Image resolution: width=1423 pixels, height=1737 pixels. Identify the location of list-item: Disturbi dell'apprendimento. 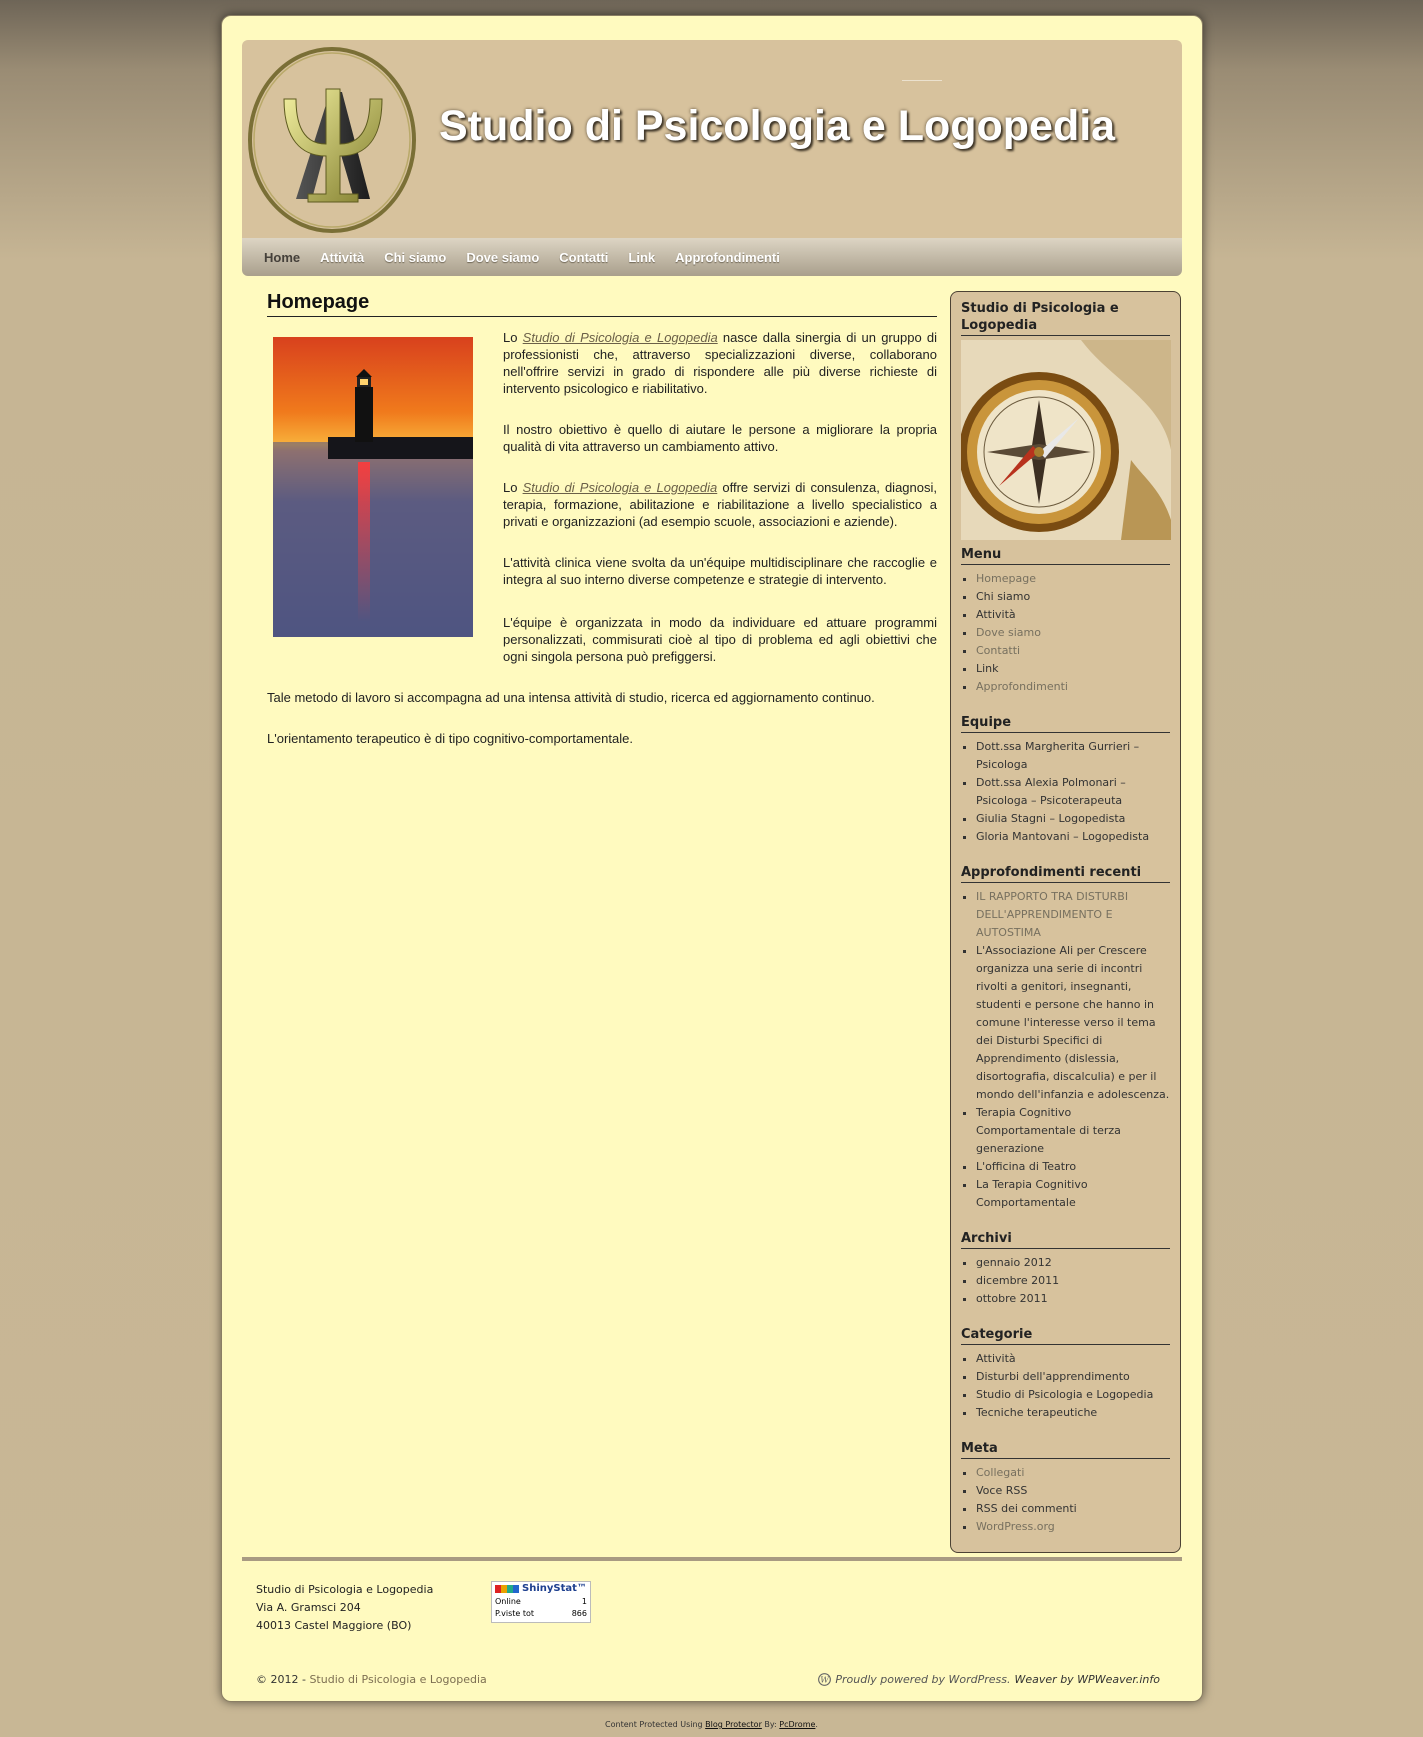
(1073, 1377).